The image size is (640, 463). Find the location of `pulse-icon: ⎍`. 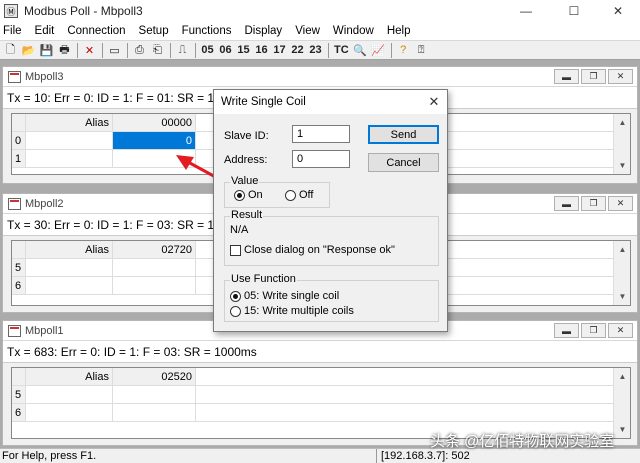

pulse-icon: ⎍ is located at coordinates (182, 50).